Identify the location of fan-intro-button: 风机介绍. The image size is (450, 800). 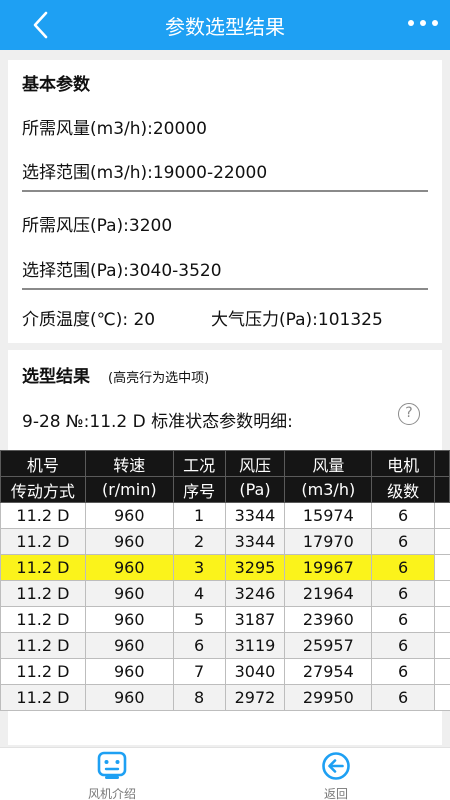
(112, 775).